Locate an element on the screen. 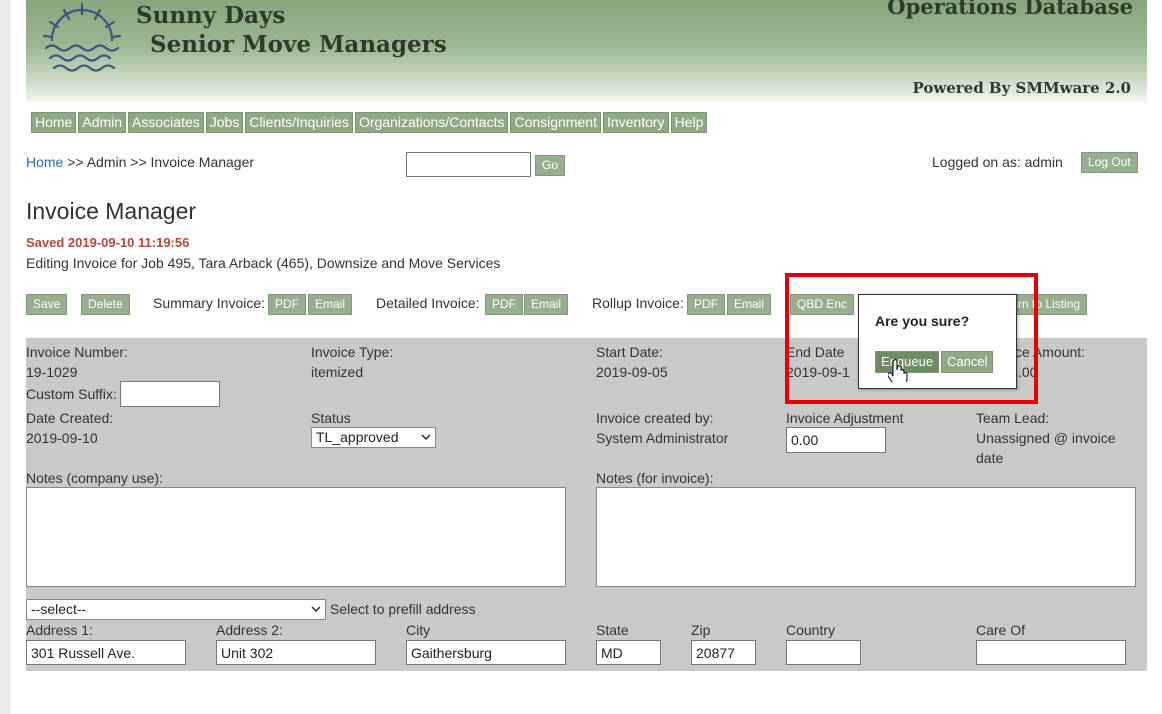  nav-inventory: Inventory is located at coordinates (635, 122).